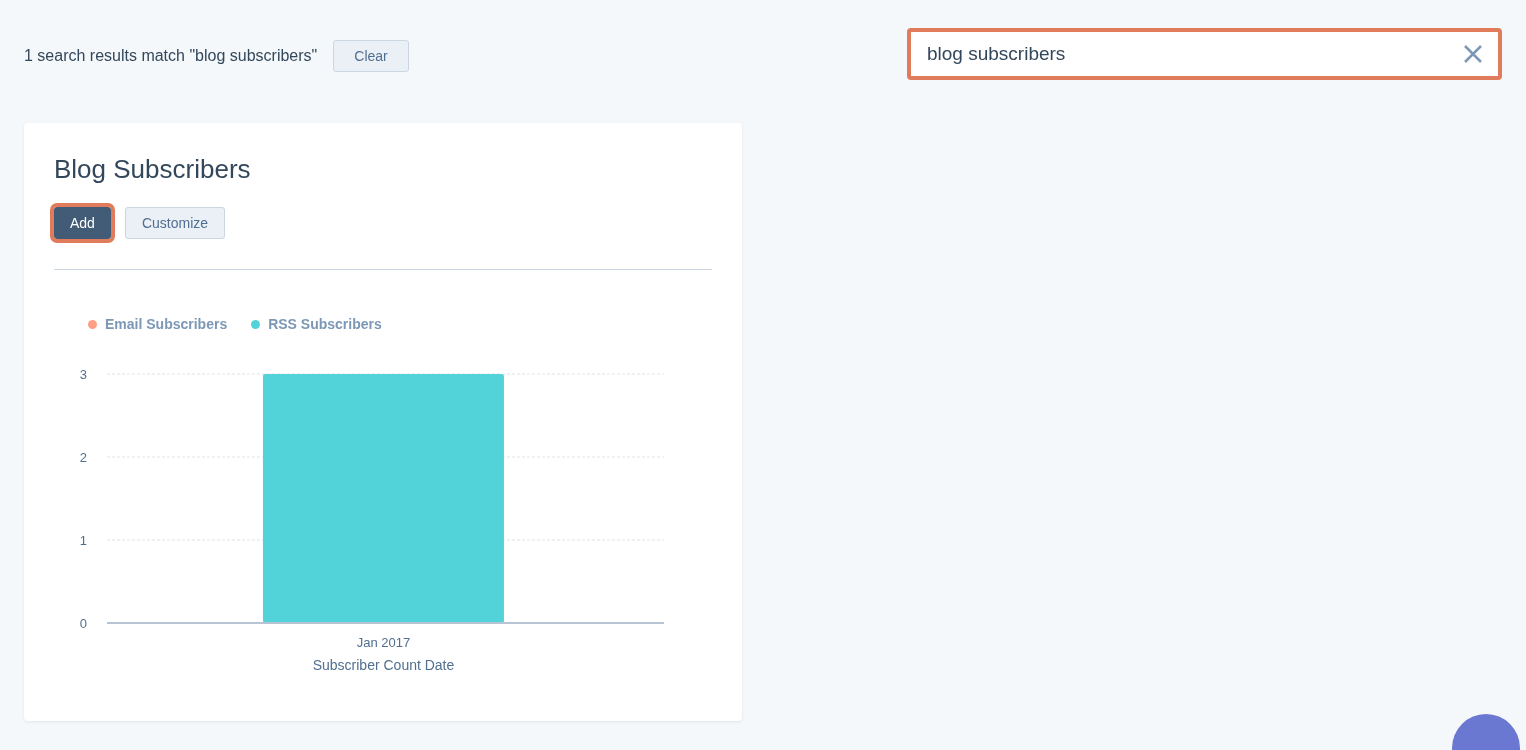  What do you see at coordinates (383, 665) in the screenshot?
I see `x-axis-title: Subscriber Count Date` at bounding box center [383, 665].